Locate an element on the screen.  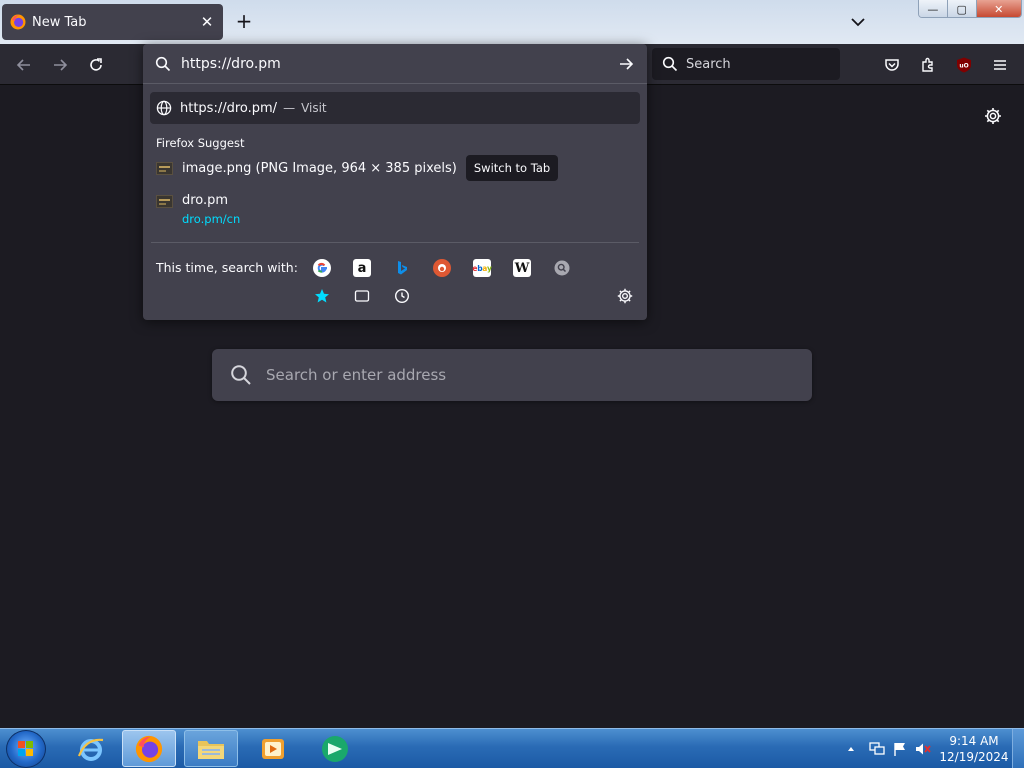
google-engine-icon is located at coordinates (322, 268).